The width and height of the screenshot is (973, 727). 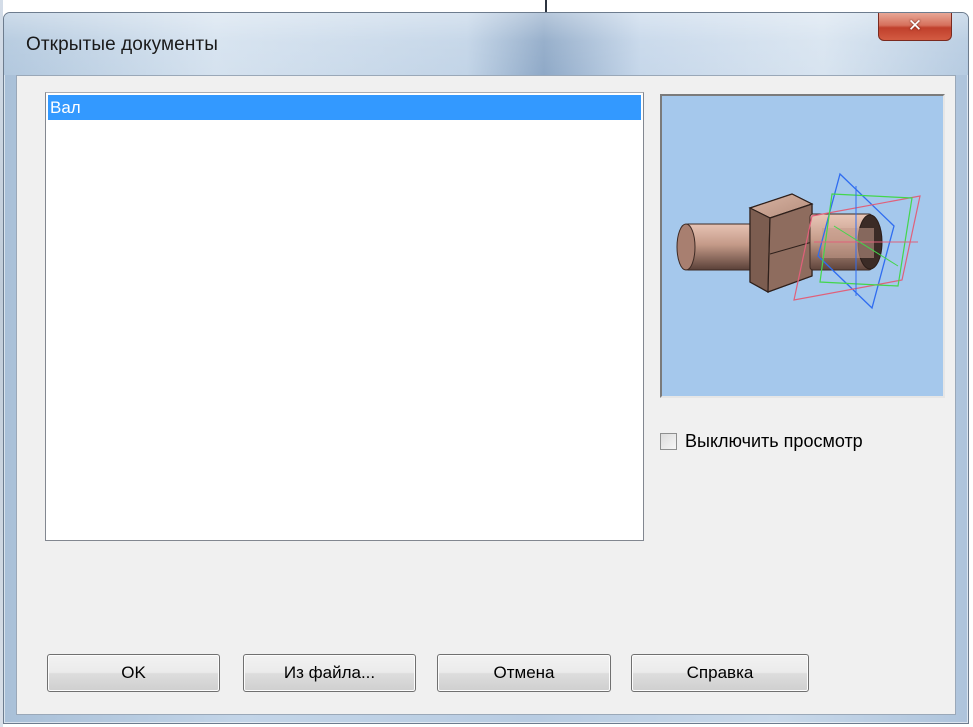 What do you see at coordinates (524, 673) in the screenshot?
I see `cancel-button: Отмена` at bounding box center [524, 673].